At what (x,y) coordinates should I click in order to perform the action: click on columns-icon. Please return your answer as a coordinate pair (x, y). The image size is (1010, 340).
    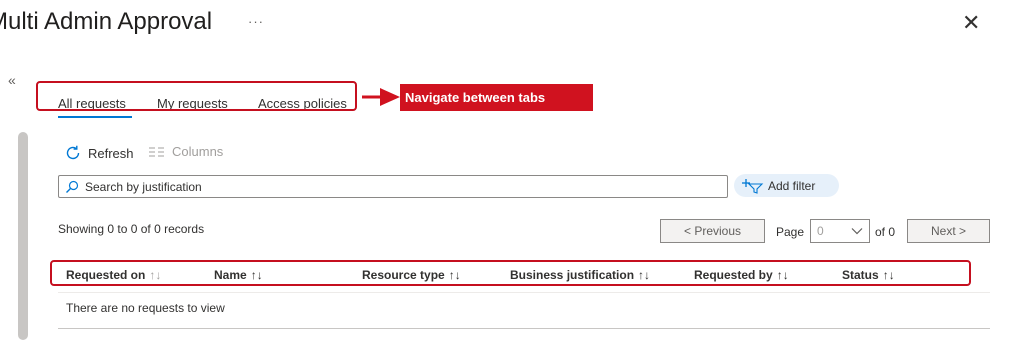
    Looking at the image, I should click on (156, 151).